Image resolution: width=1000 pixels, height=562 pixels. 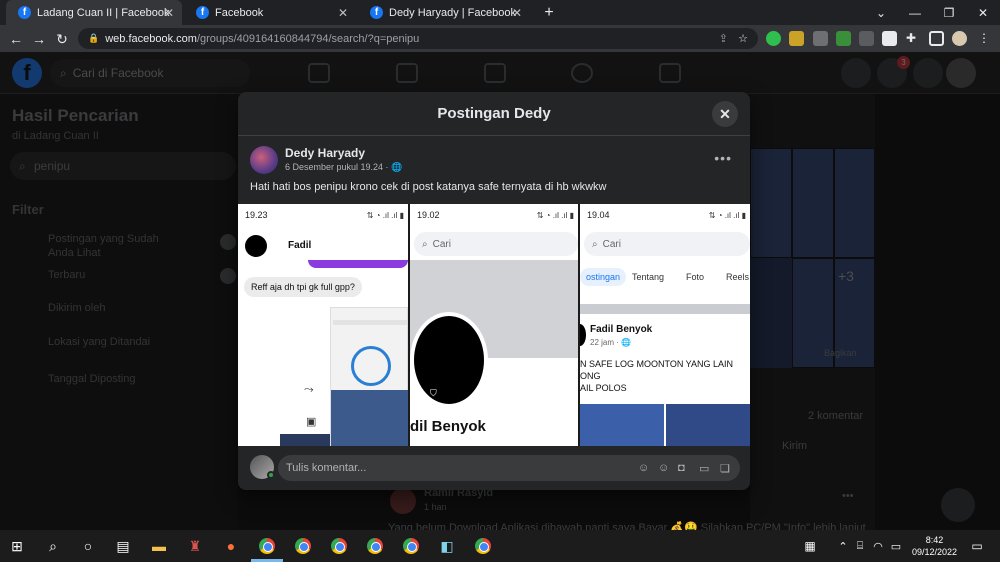 What do you see at coordinates (195, 546) in the screenshot?
I see `game-app-icon: ♜` at bounding box center [195, 546].